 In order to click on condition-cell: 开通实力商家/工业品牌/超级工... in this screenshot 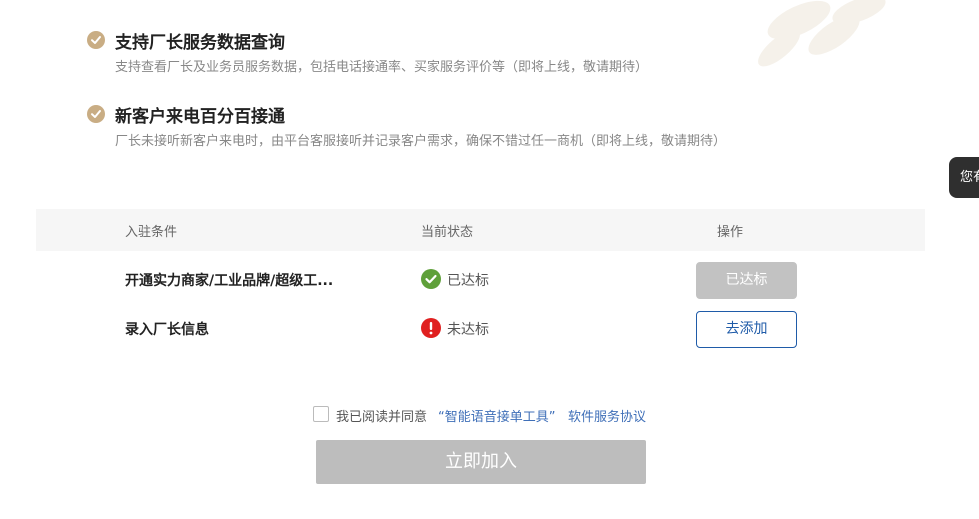, I will do `click(229, 281)`.